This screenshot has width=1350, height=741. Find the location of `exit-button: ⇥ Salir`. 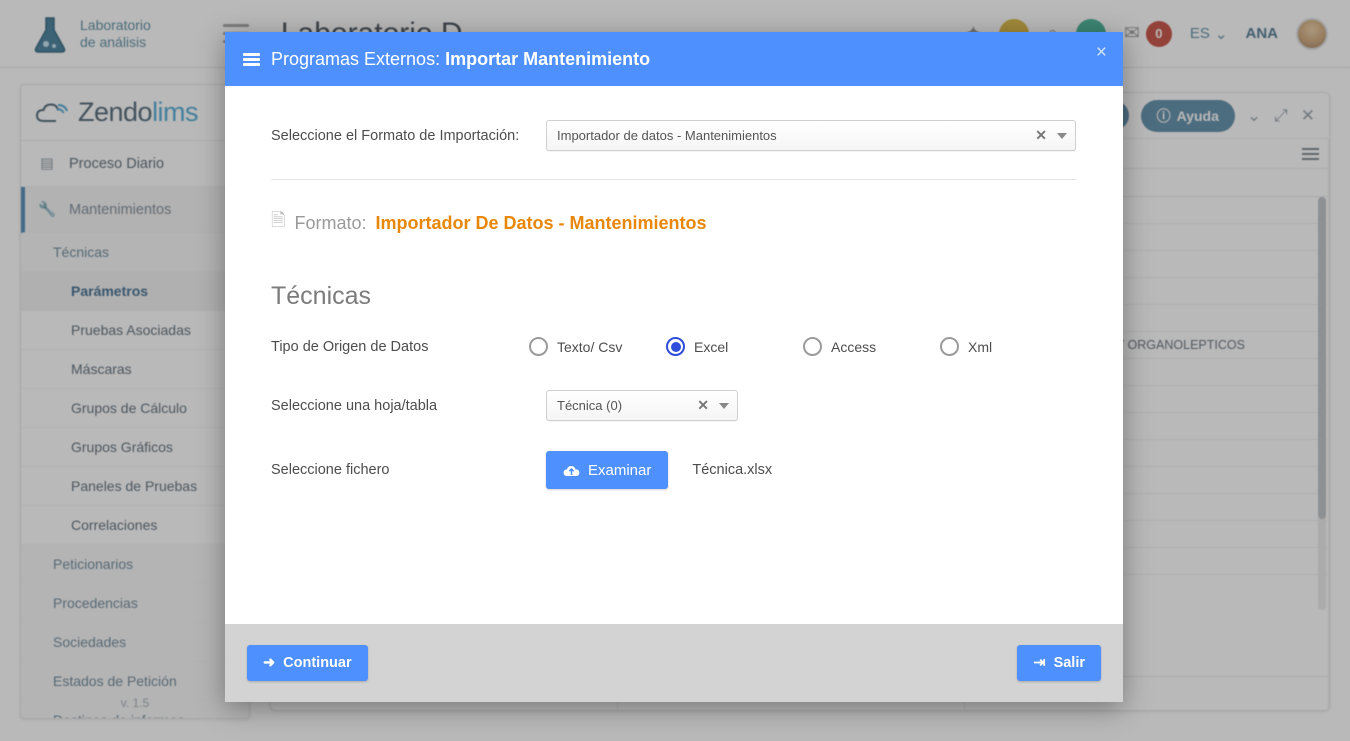

exit-button: ⇥ Salir is located at coordinates (1059, 663).